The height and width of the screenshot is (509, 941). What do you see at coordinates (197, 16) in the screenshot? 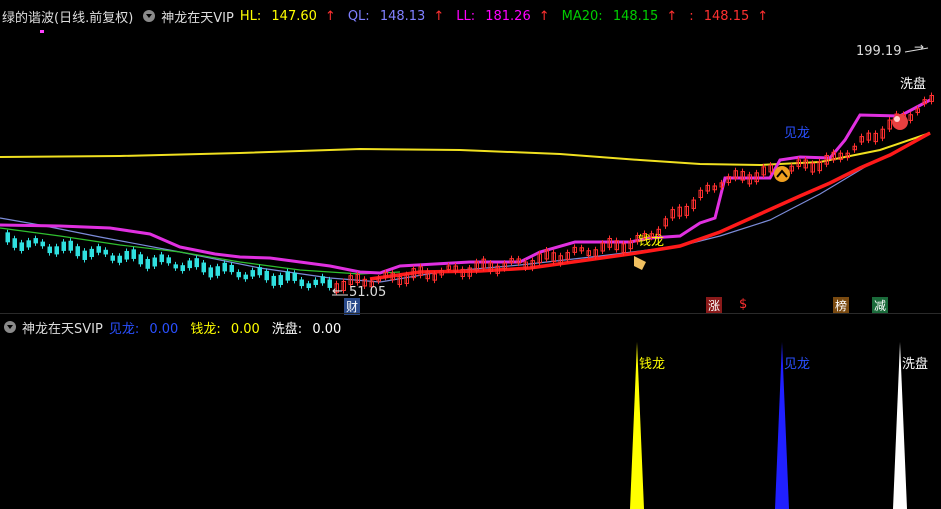
I see `indicator-name: 神龙在天VIP` at bounding box center [197, 16].